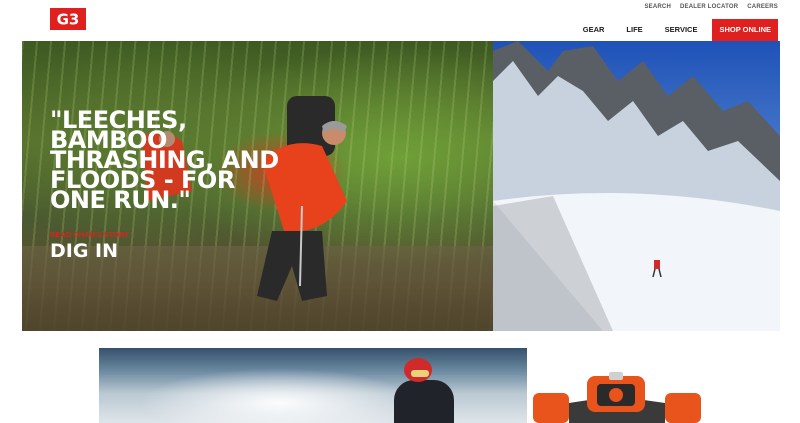  I want to click on g3-logo: G3, so click(68, 19).